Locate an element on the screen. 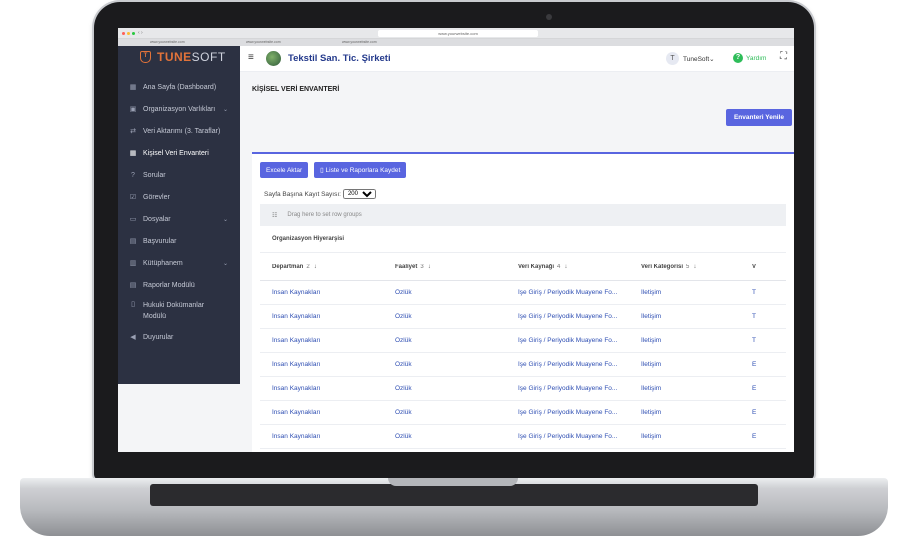 The image size is (907, 548). window-controls is located at coordinates (128, 33).